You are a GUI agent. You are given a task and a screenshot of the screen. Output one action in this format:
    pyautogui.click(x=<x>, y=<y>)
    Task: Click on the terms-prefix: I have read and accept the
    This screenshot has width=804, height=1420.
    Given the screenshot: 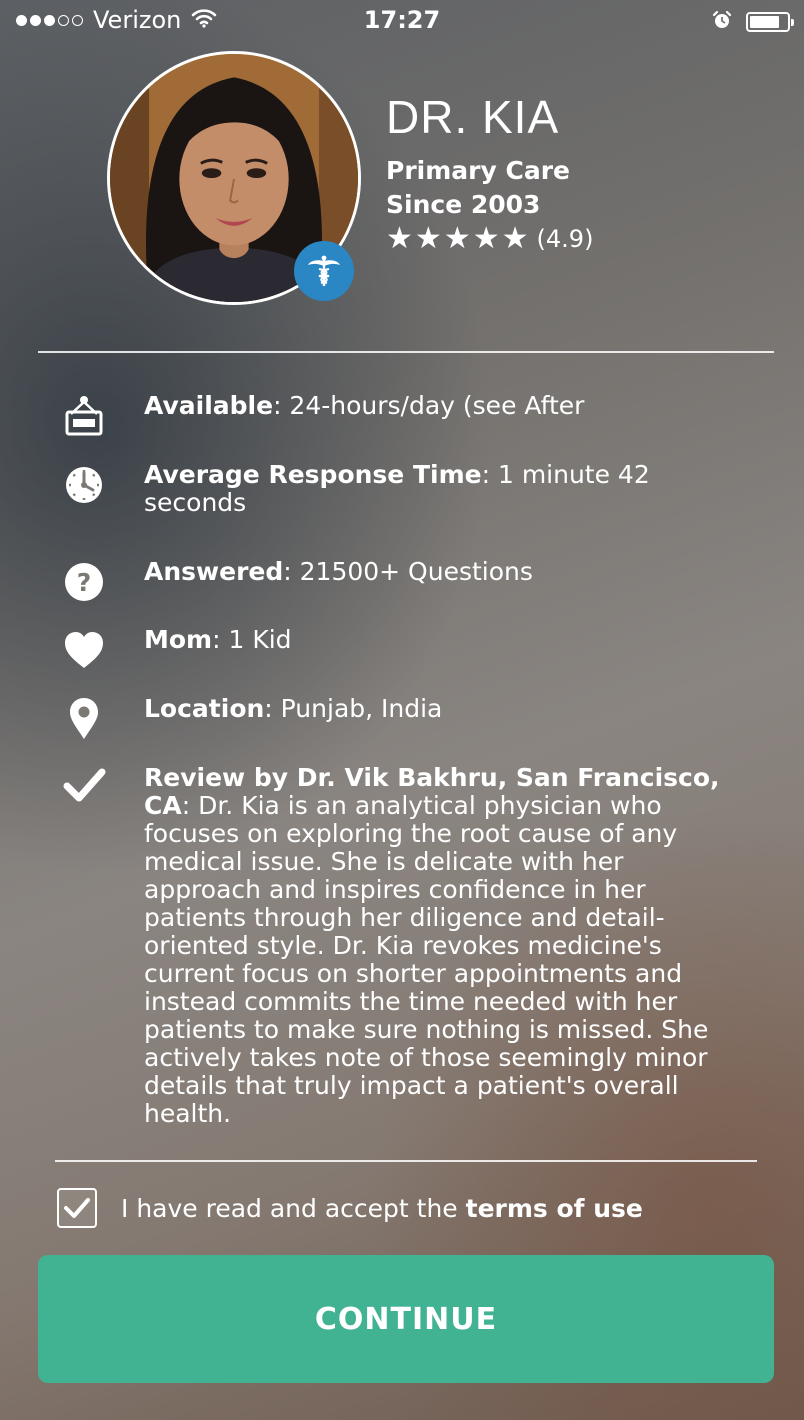 What is the action you would take?
    pyautogui.click(x=293, y=1208)
    